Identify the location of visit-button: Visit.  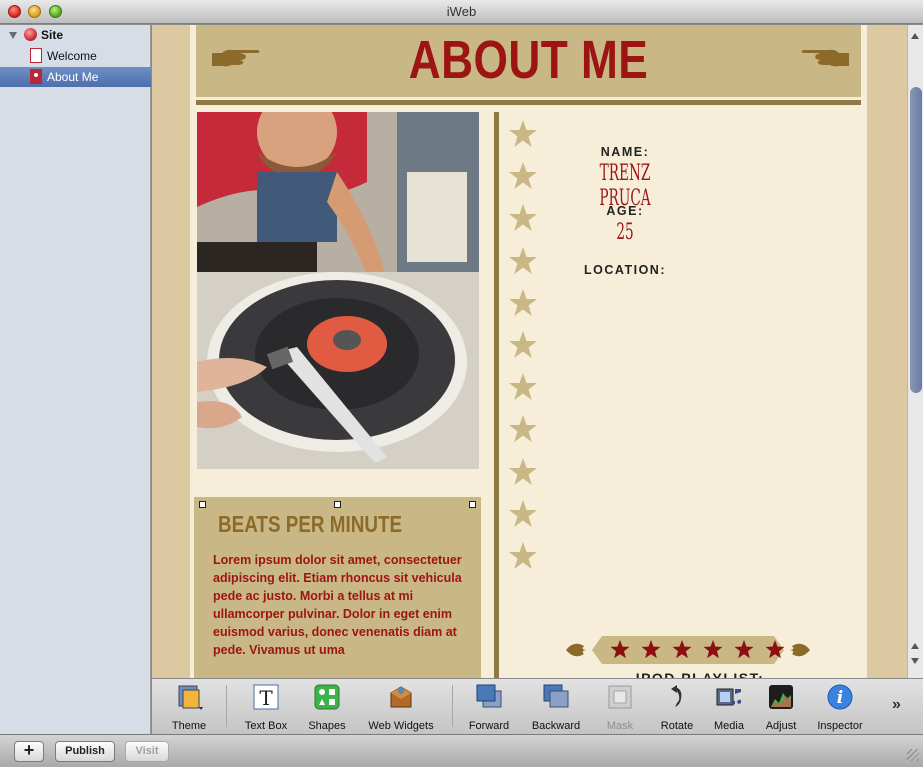
(147, 751).